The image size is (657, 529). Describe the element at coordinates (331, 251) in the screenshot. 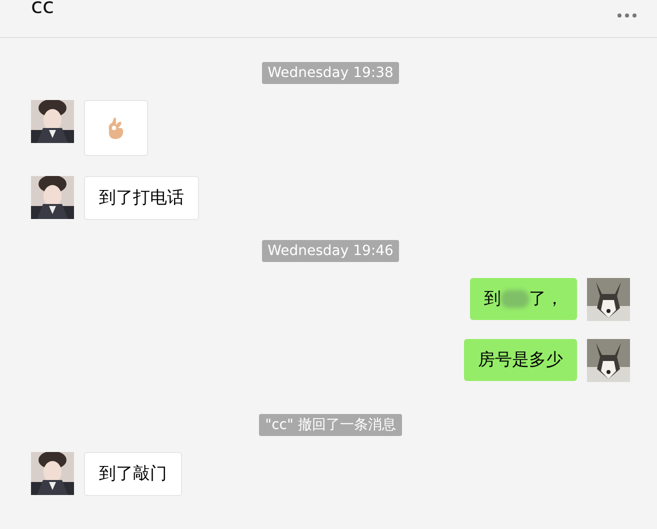

I see `timestamp: Wednesday 19:46` at that location.